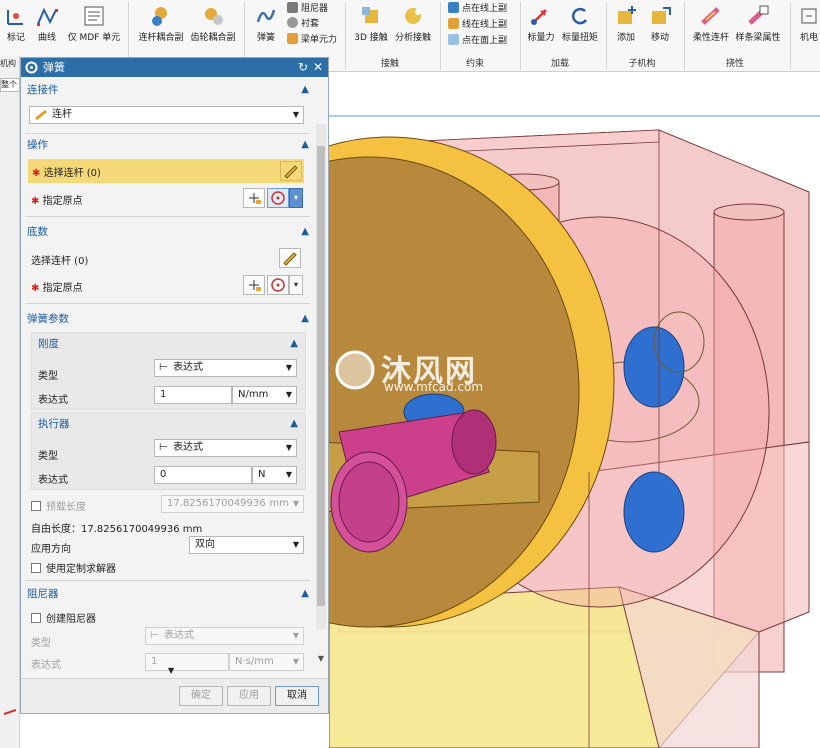 The height and width of the screenshot is (748, 820). I want to click on ok-button: 确定, so click(201, 696).